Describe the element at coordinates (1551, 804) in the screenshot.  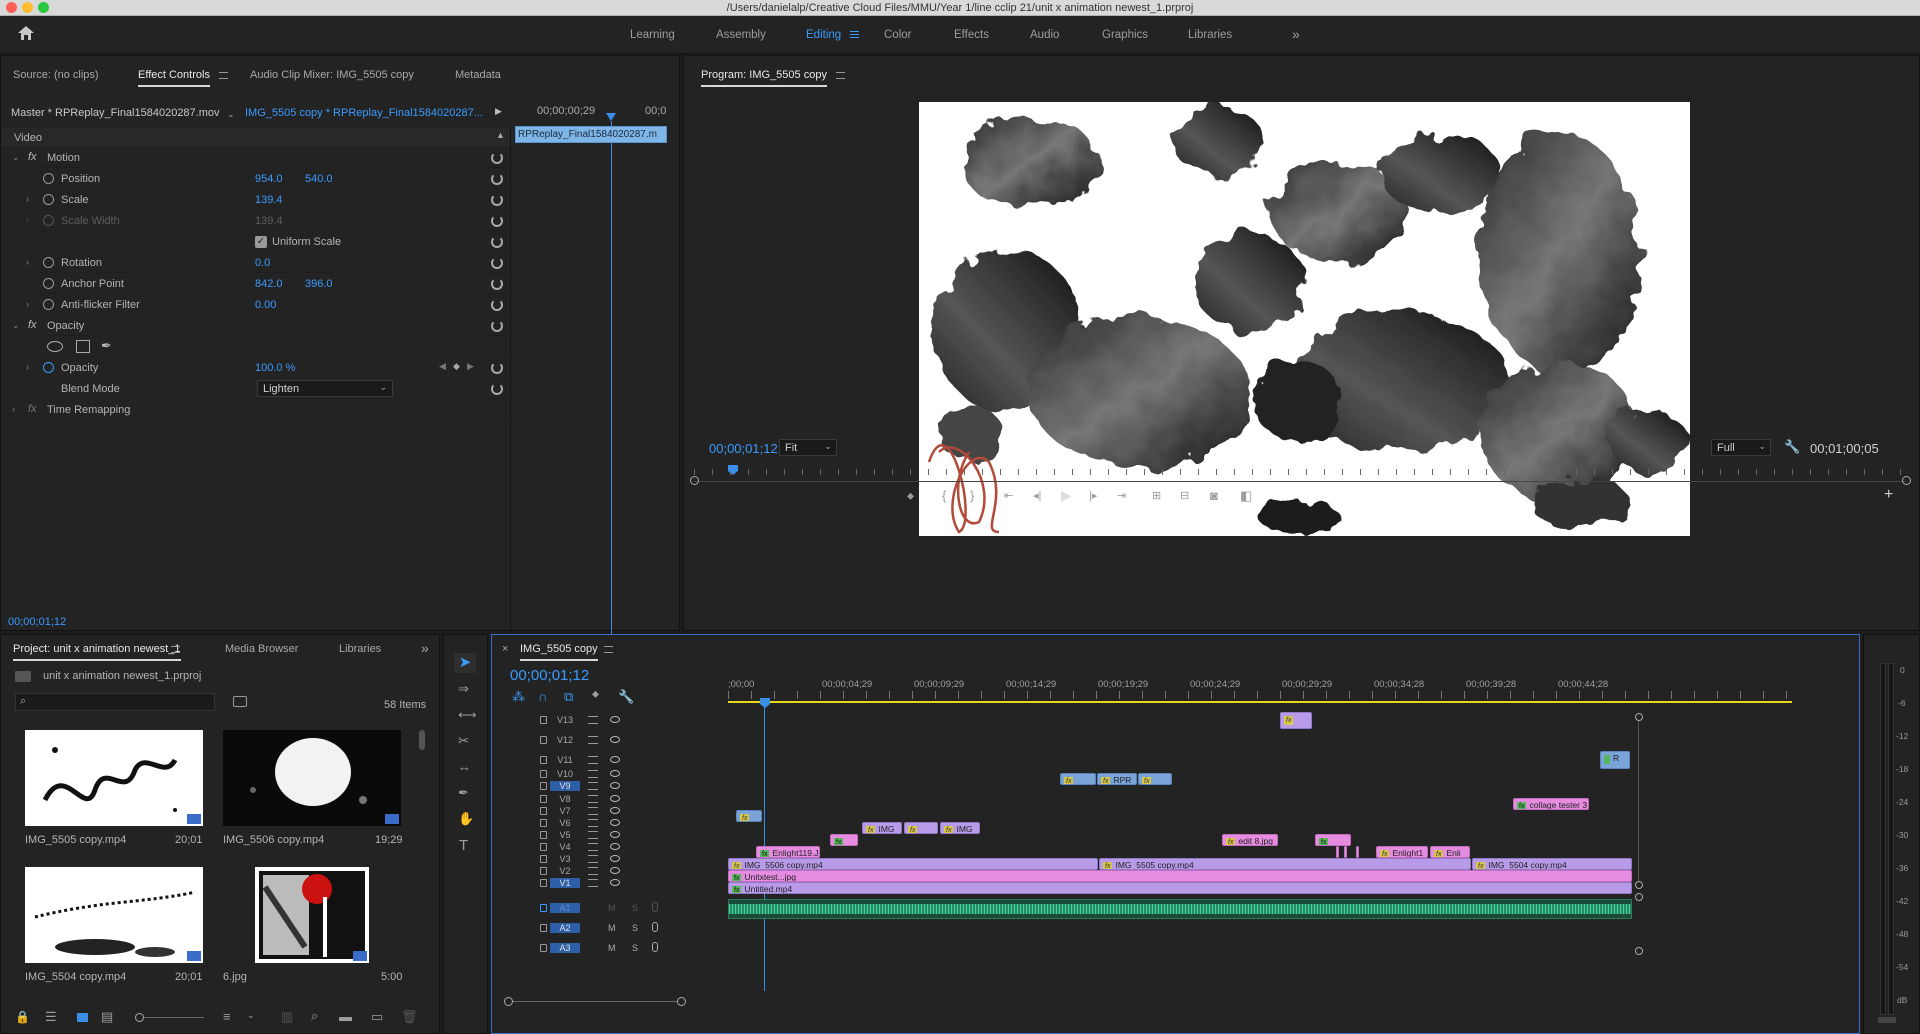
I see `timeline-clip: fx collage tester 3` at that location.